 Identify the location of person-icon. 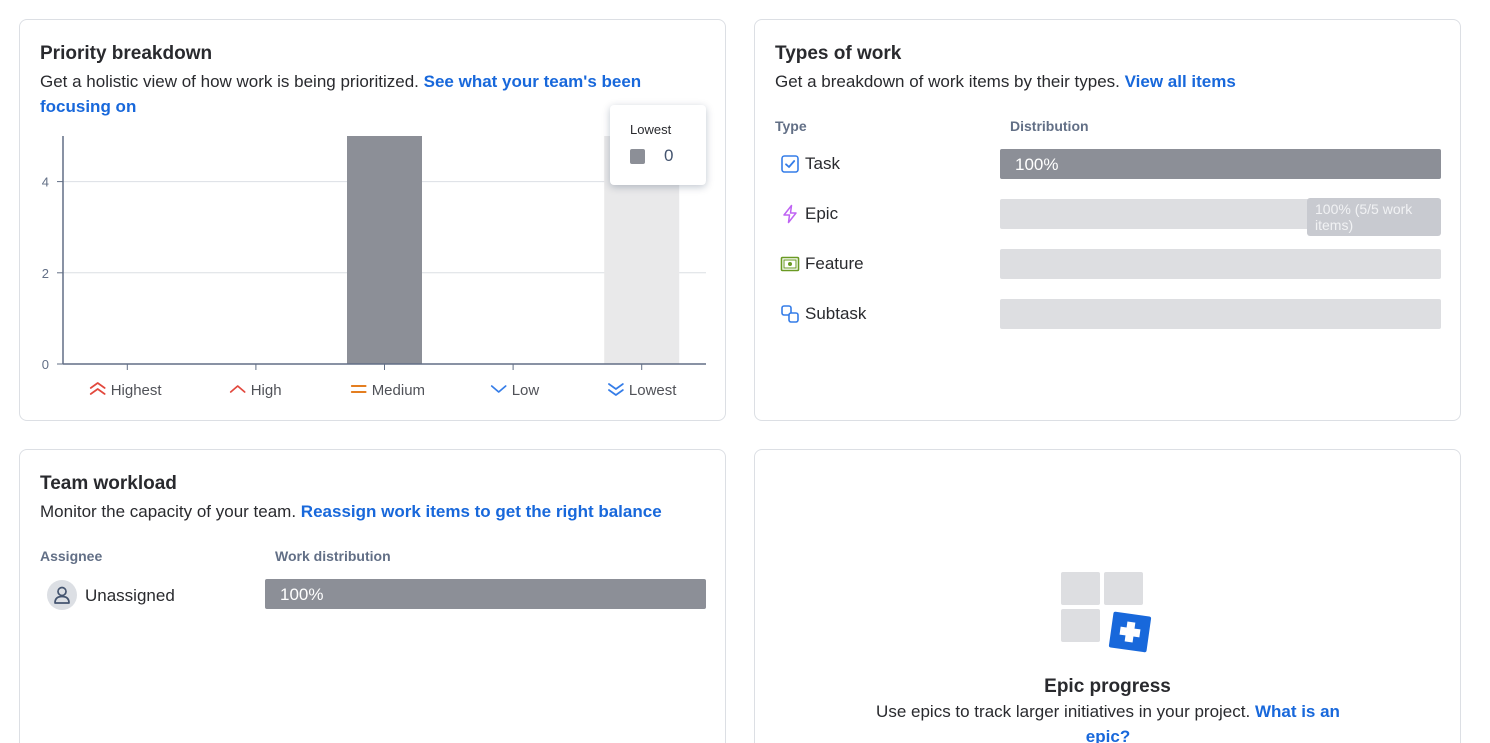
(62, 595).